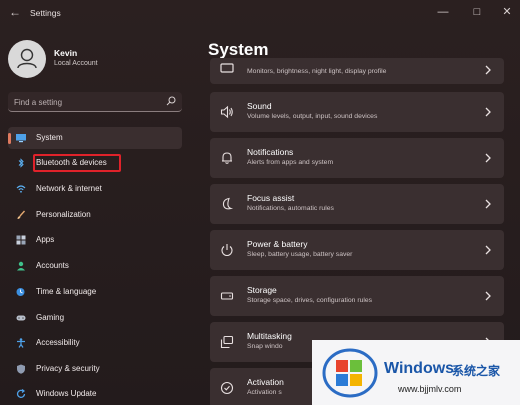 This screenshot has height=405, width=520. What do you see at coordinates (21, 189) in the screenshot?
I see `wifi-icon` at bounding box center [21, 189].